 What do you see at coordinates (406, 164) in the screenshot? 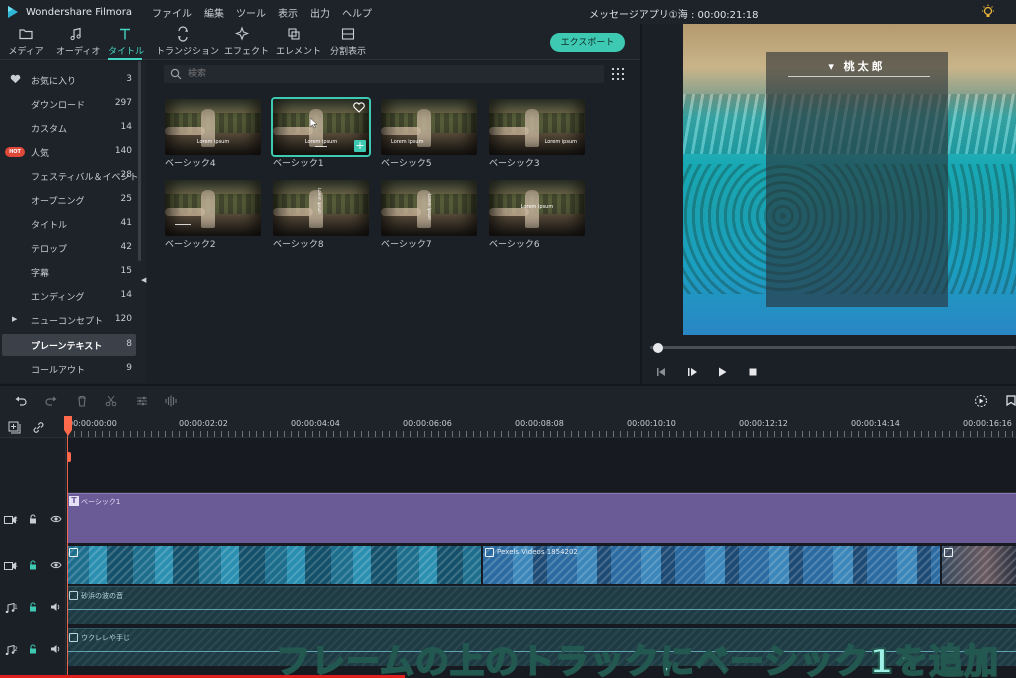
I see `thumb-label: ベーシック5` at bounding box center [406, 164].